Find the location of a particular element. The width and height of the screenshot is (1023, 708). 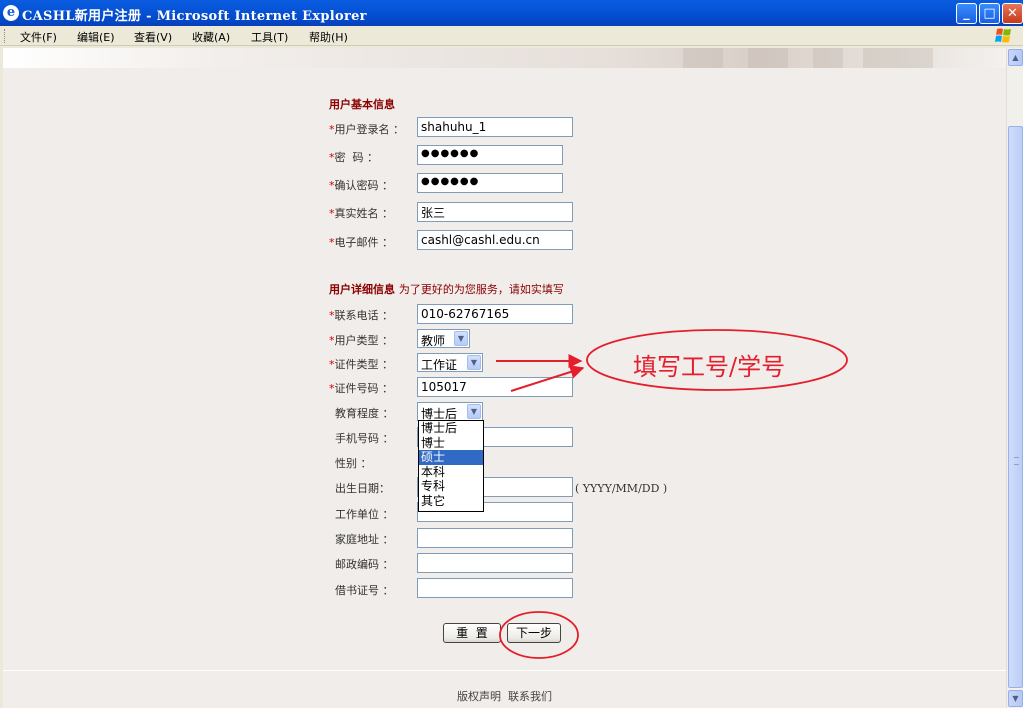

basic-info-title: 用户基本信息 is located at coordinates (362, 104).